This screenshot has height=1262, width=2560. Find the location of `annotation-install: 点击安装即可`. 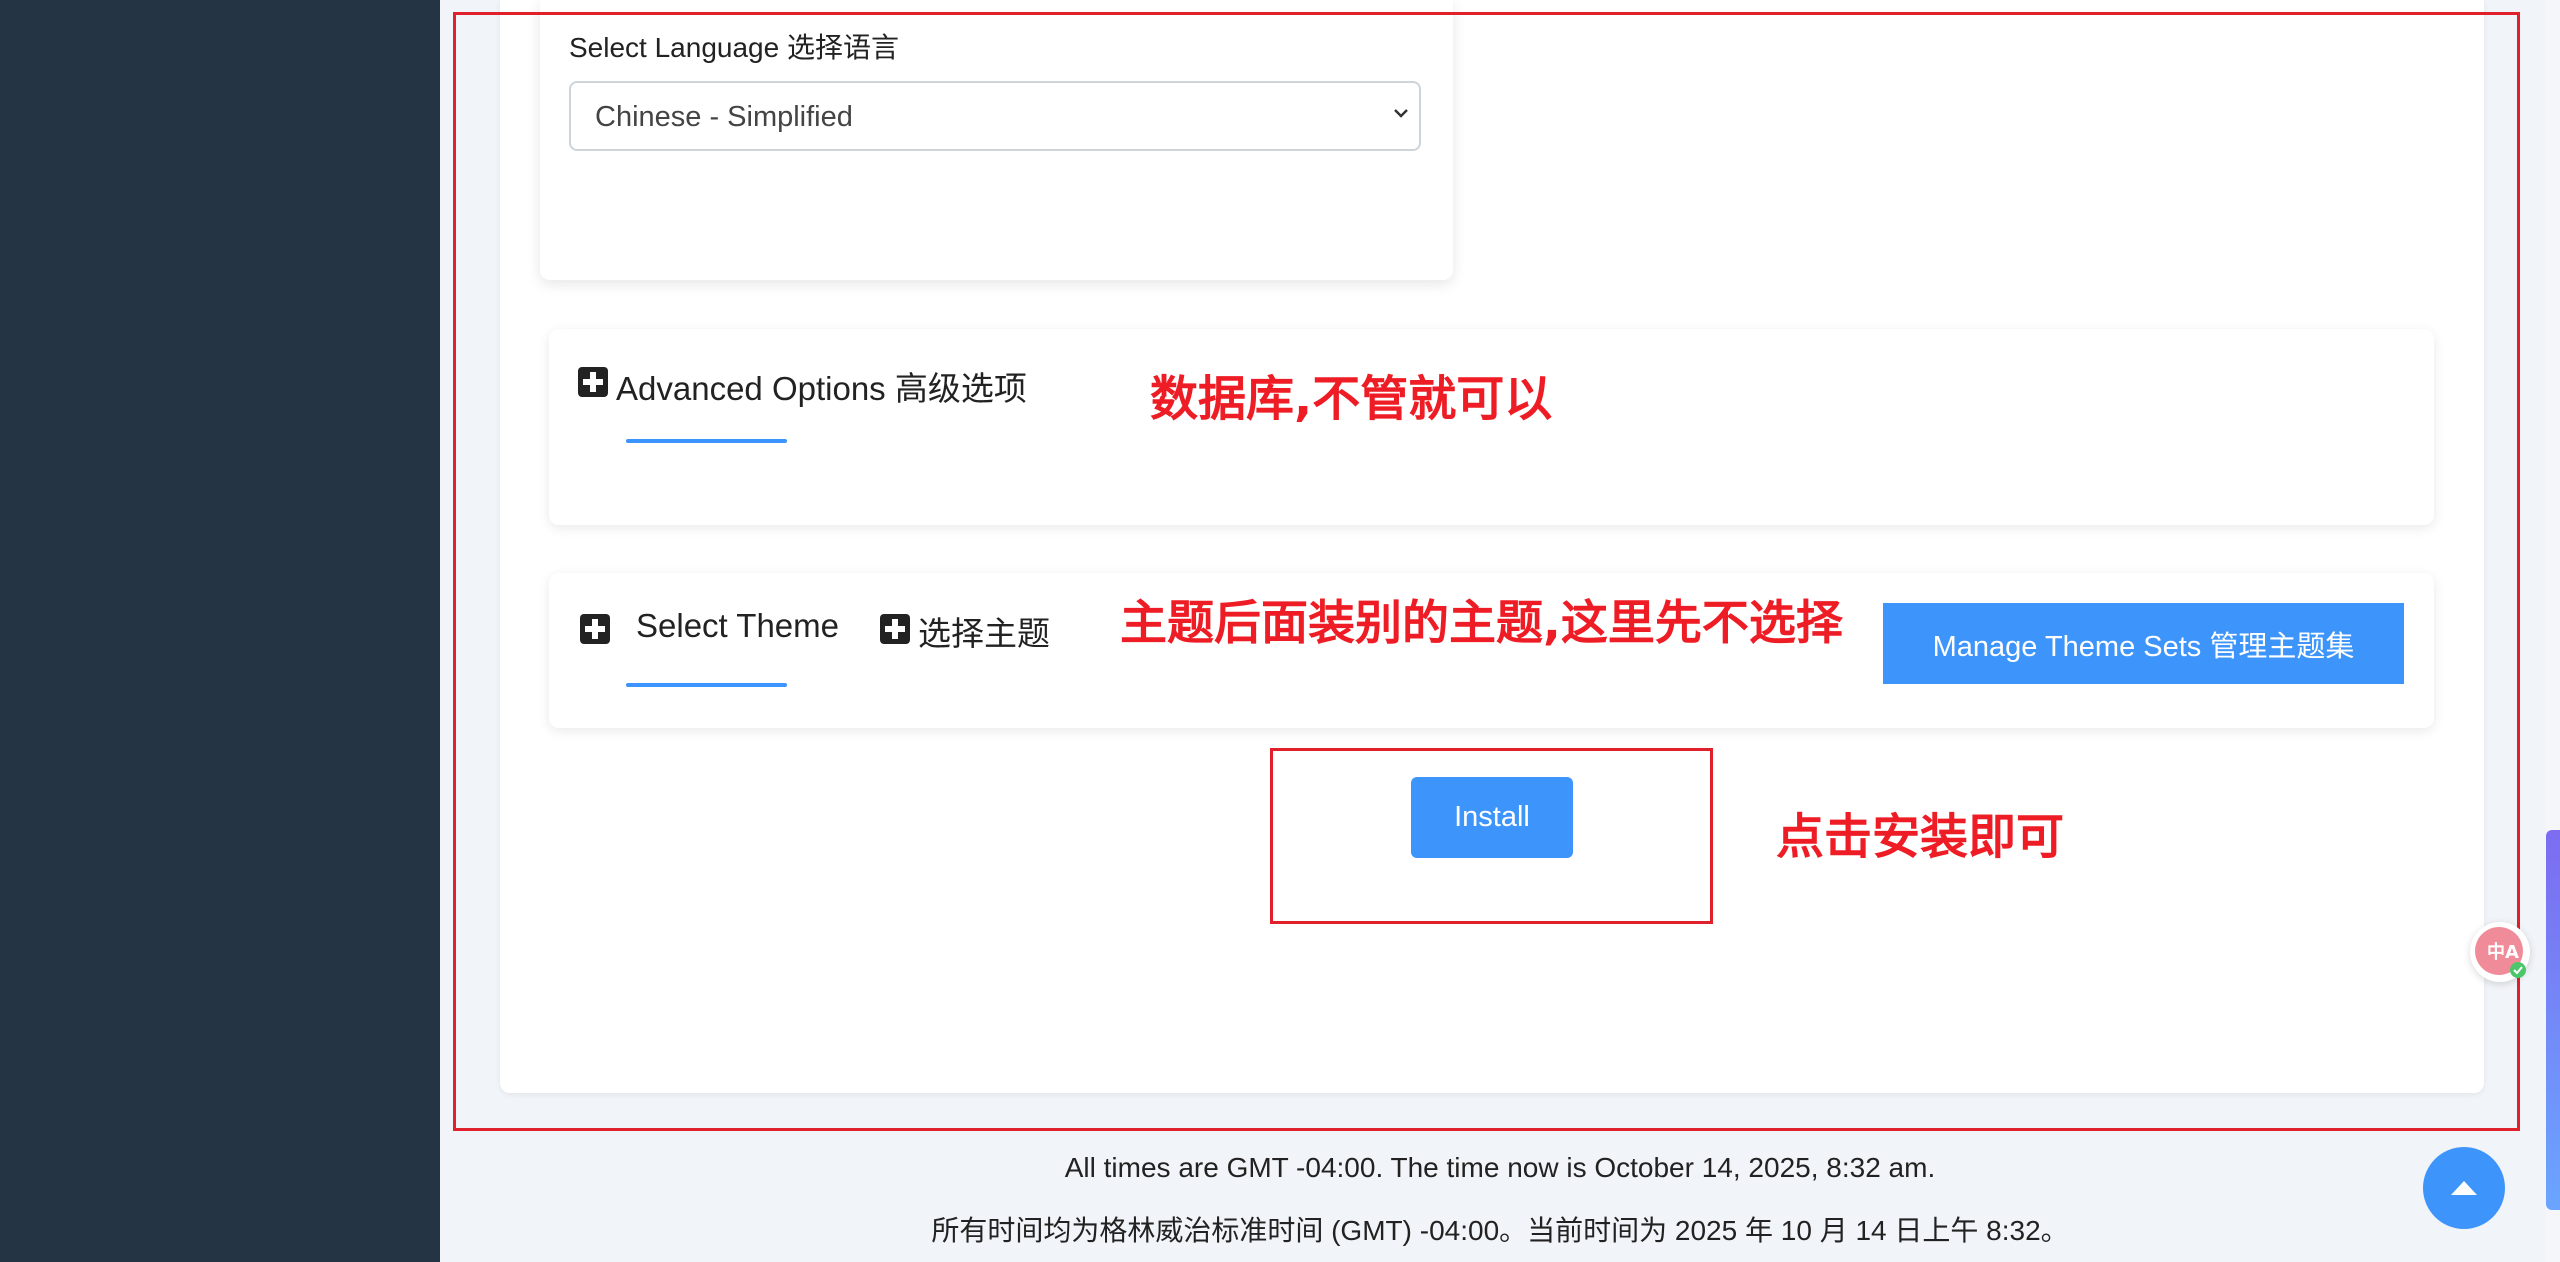

annotation-install: 点击安装即可 is located at coordinates (1920, 837).